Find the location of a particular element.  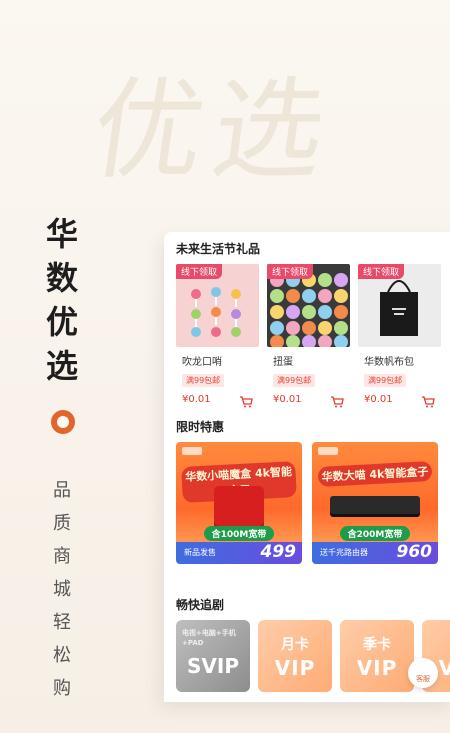

customer-service-label: 客服 is located at coordinates (423, 679).